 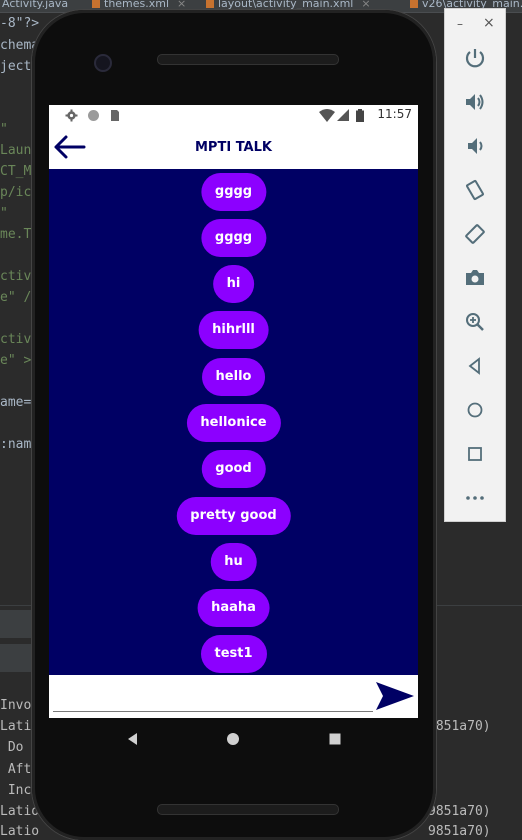 What do you see at coordinates (343, 117) in the screenshot?
I see `signal-icon` at bounding box center [343, 117].